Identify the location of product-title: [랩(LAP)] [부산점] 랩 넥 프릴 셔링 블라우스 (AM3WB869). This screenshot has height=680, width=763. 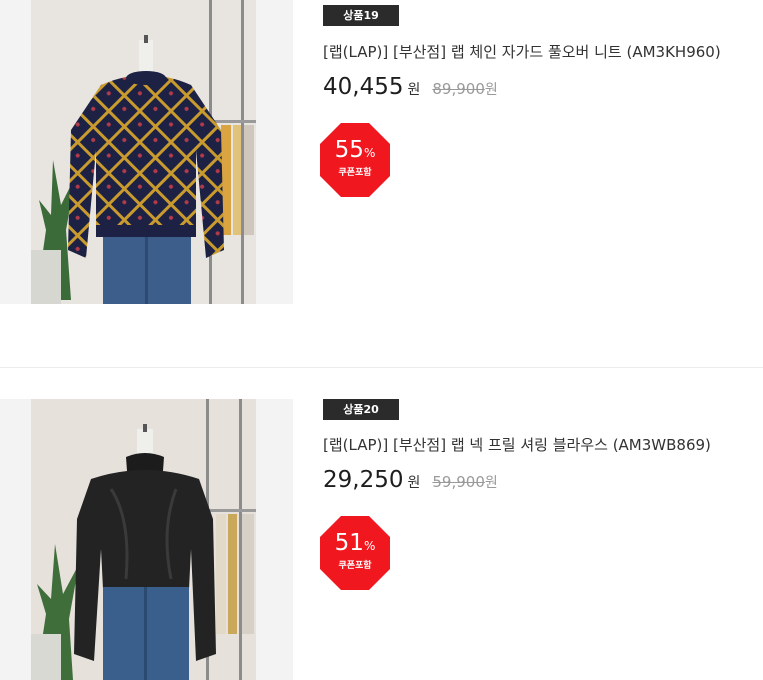
(517, 444).